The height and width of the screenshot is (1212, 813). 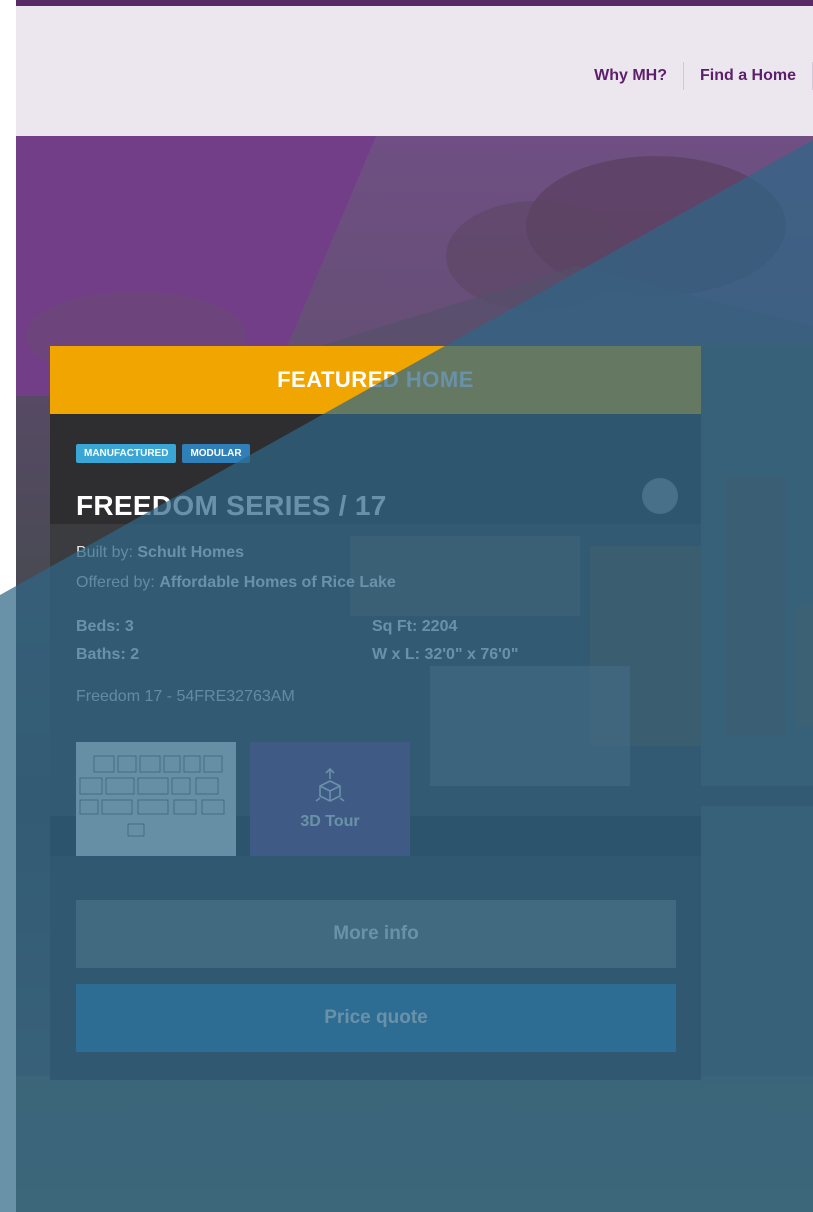 I want to click on featured-home-header: FEATURED HOME, so click(x=375, y=380).